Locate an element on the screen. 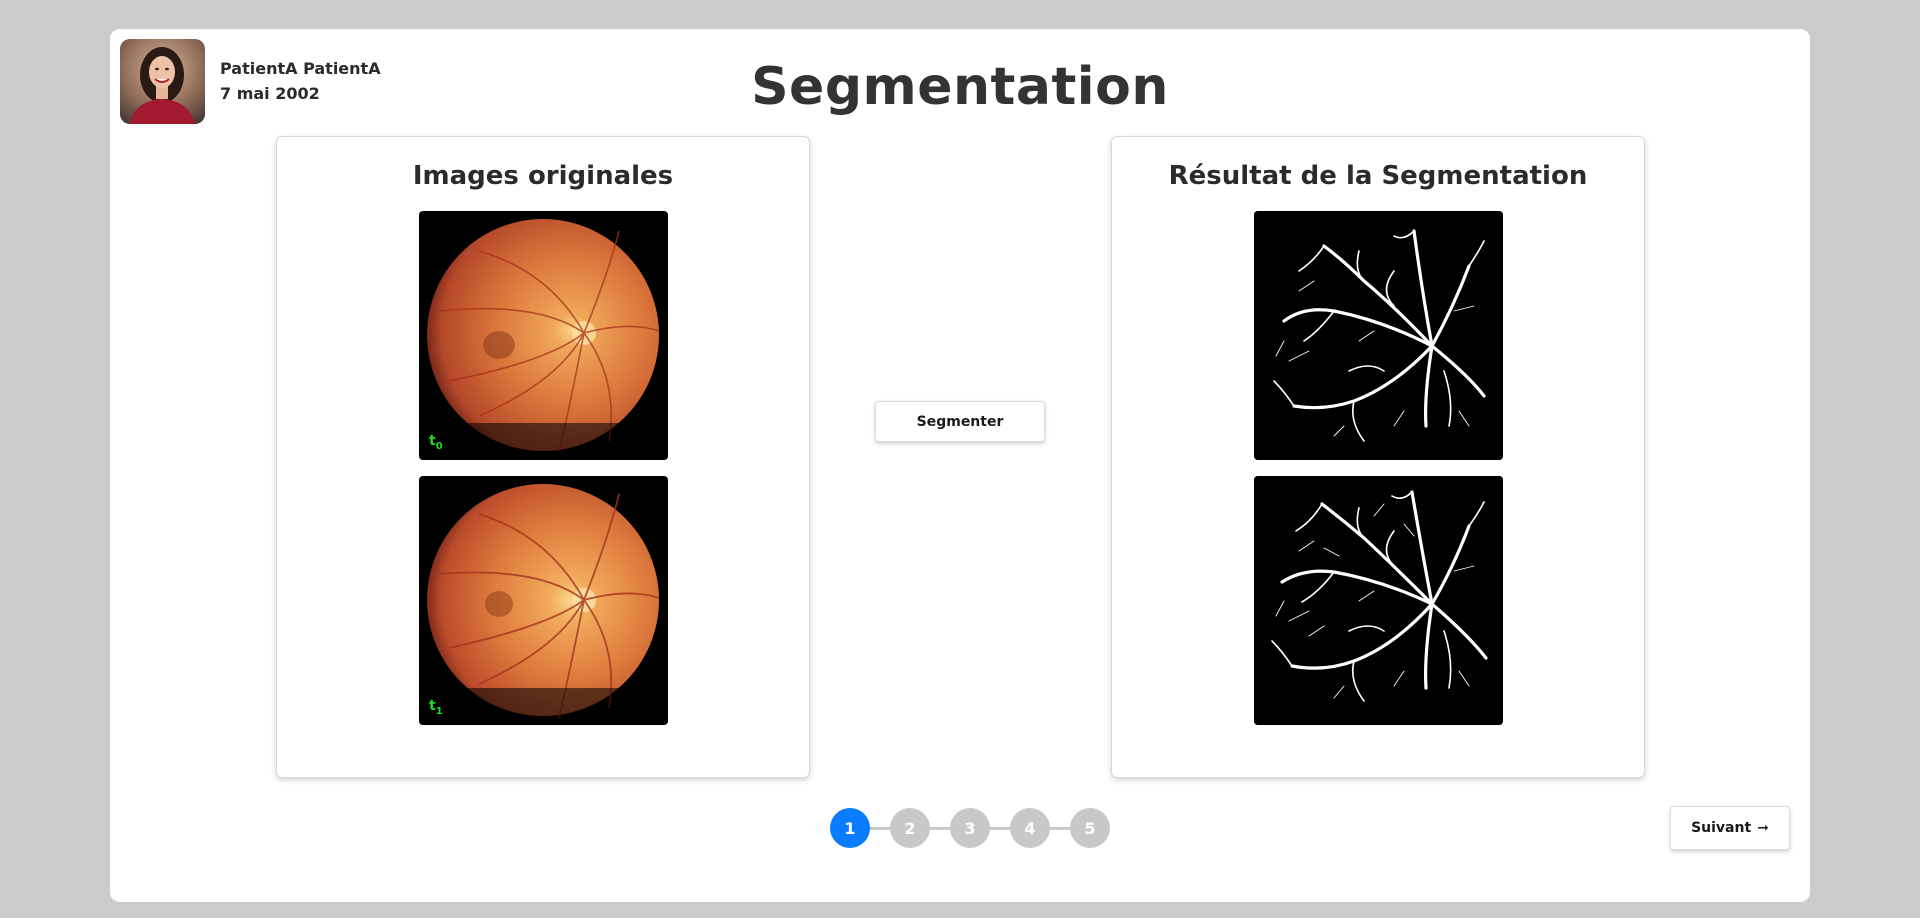 Image resolution: width=1920 pixels, height=918 pixels. fundus-image-t1: t1 is located at coordinates (543, 600).